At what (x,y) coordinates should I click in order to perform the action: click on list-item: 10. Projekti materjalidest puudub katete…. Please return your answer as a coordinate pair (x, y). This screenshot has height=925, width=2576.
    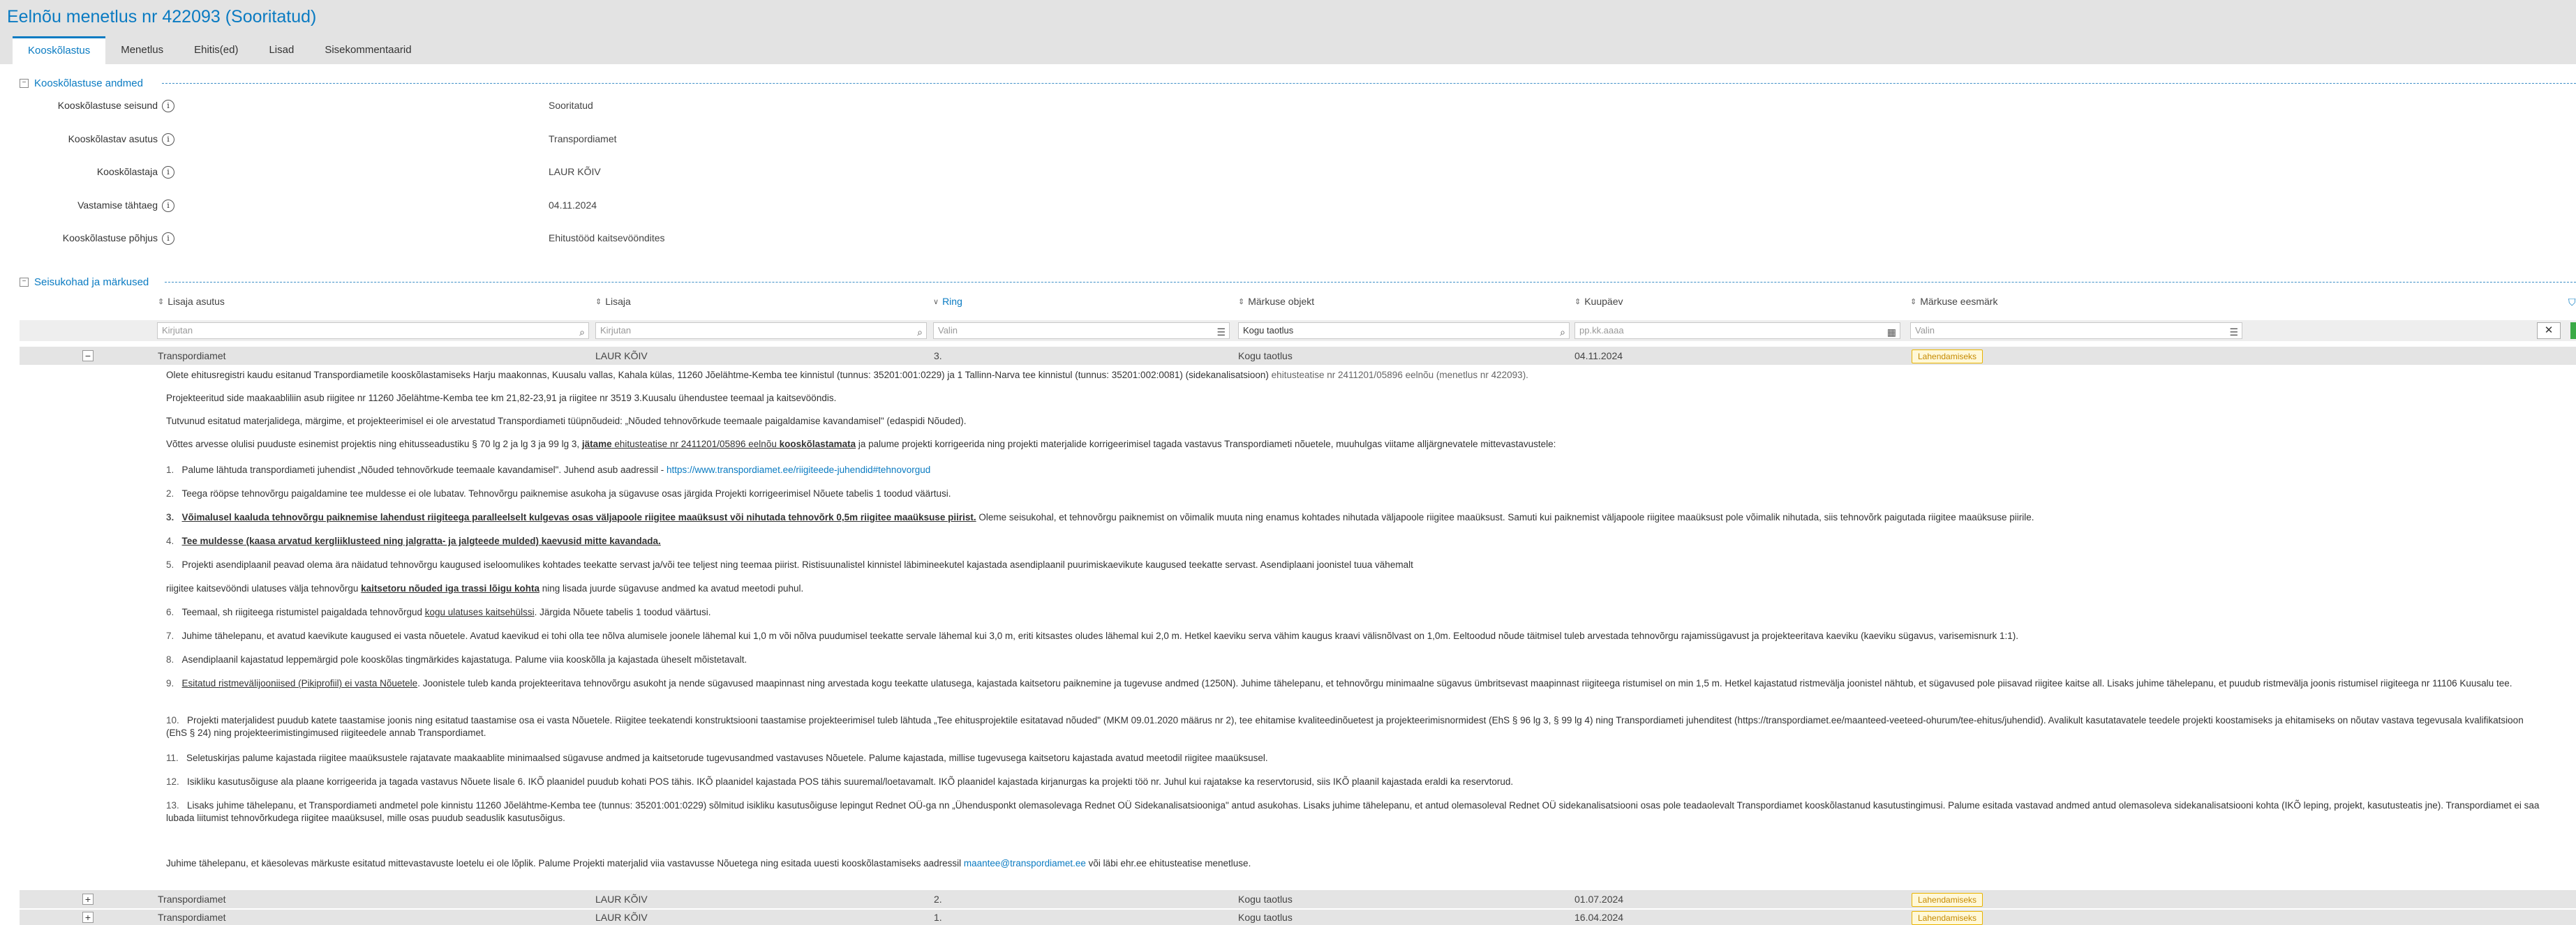
    Looking at the image, I should click on (1345, 726).